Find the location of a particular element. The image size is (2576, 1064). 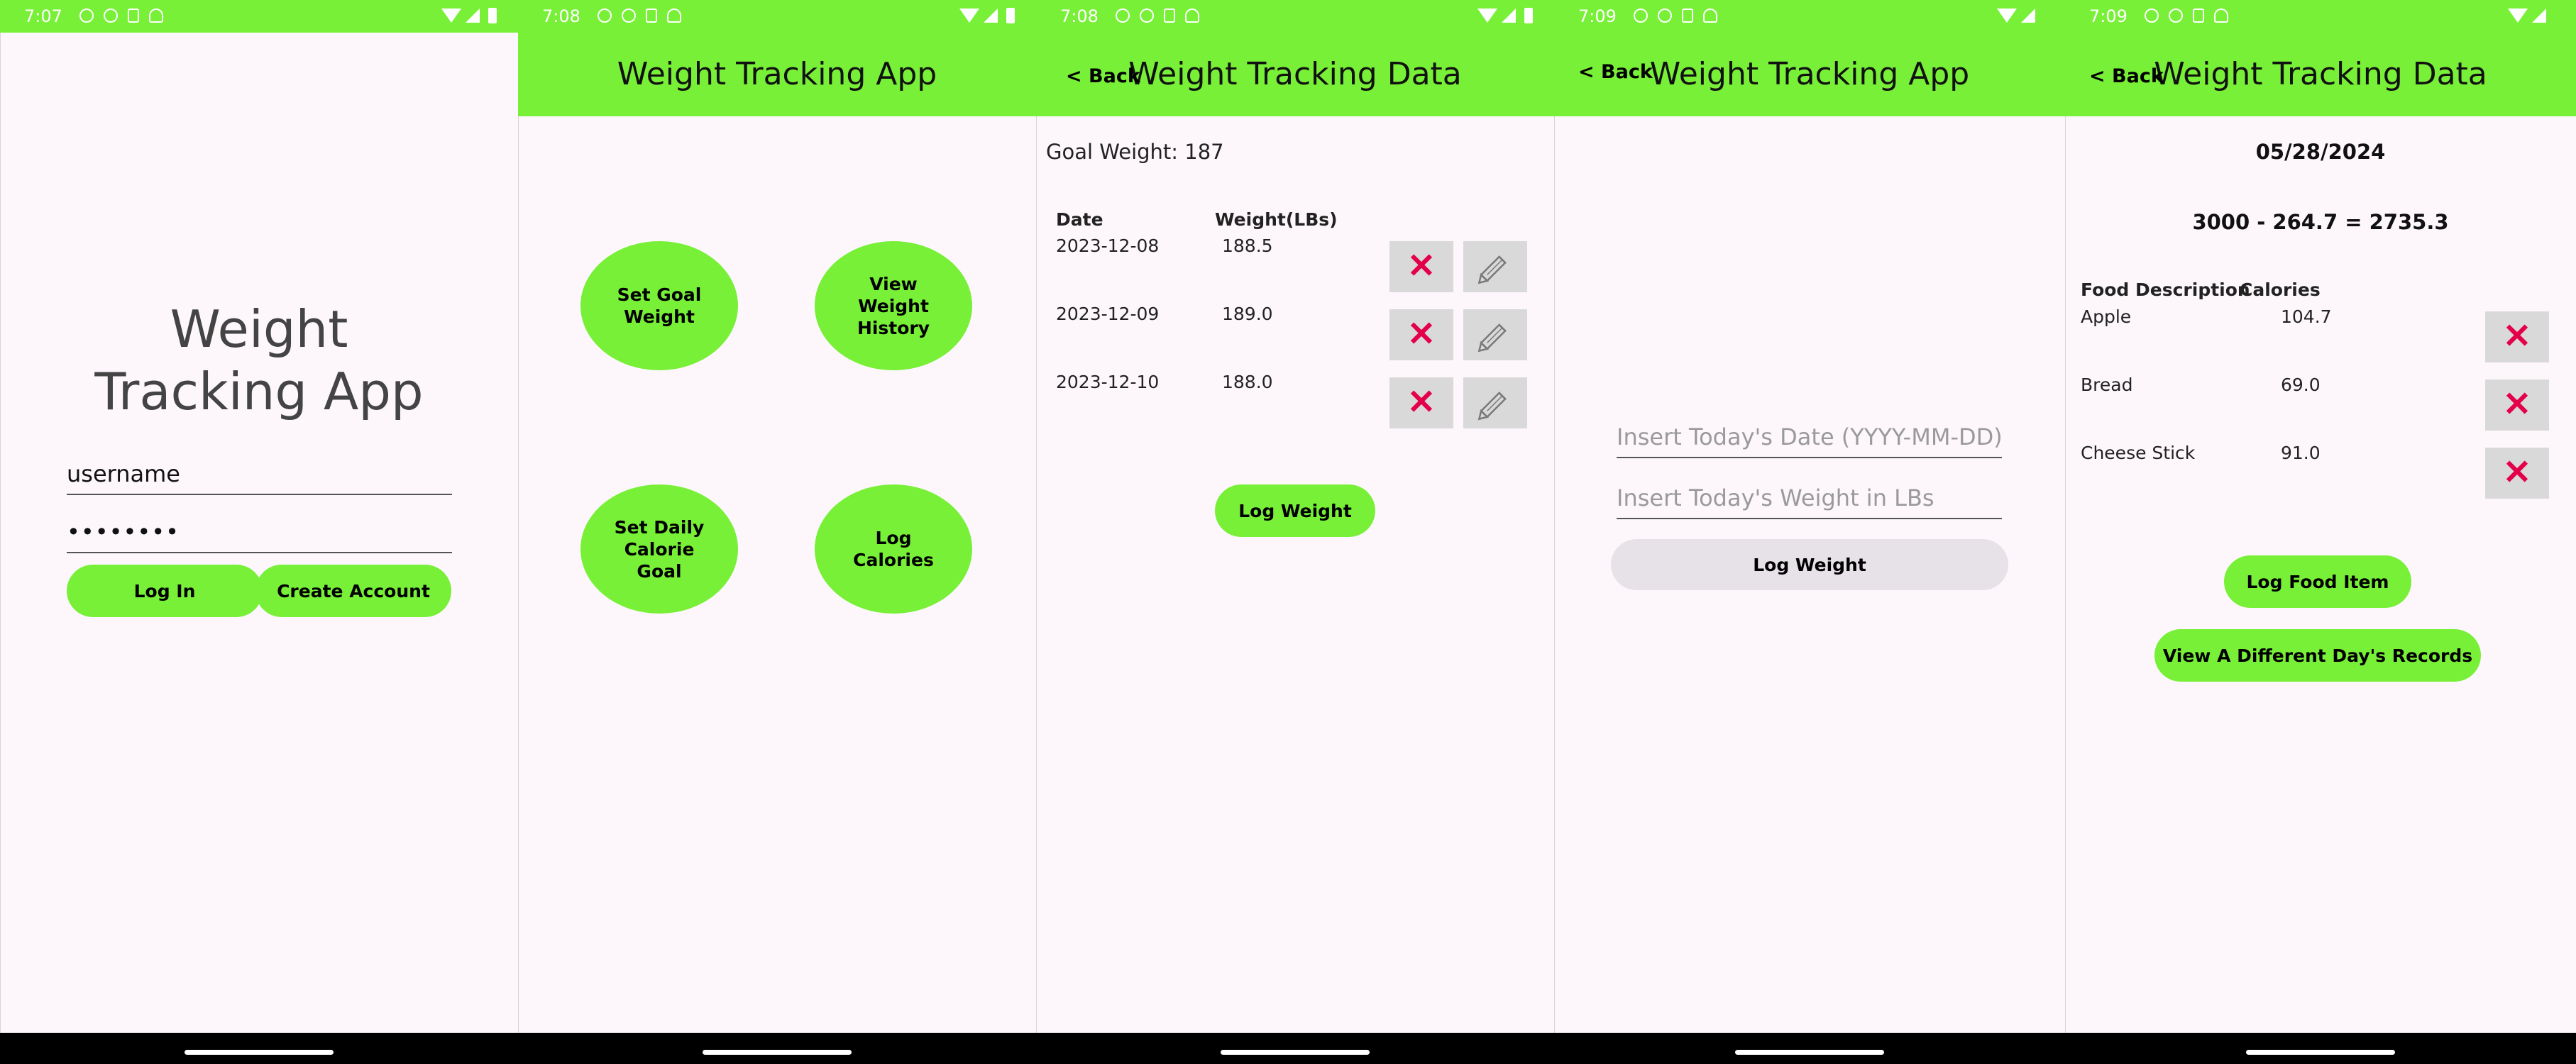

row-food: Bread is located at coordinates (2107, 385).